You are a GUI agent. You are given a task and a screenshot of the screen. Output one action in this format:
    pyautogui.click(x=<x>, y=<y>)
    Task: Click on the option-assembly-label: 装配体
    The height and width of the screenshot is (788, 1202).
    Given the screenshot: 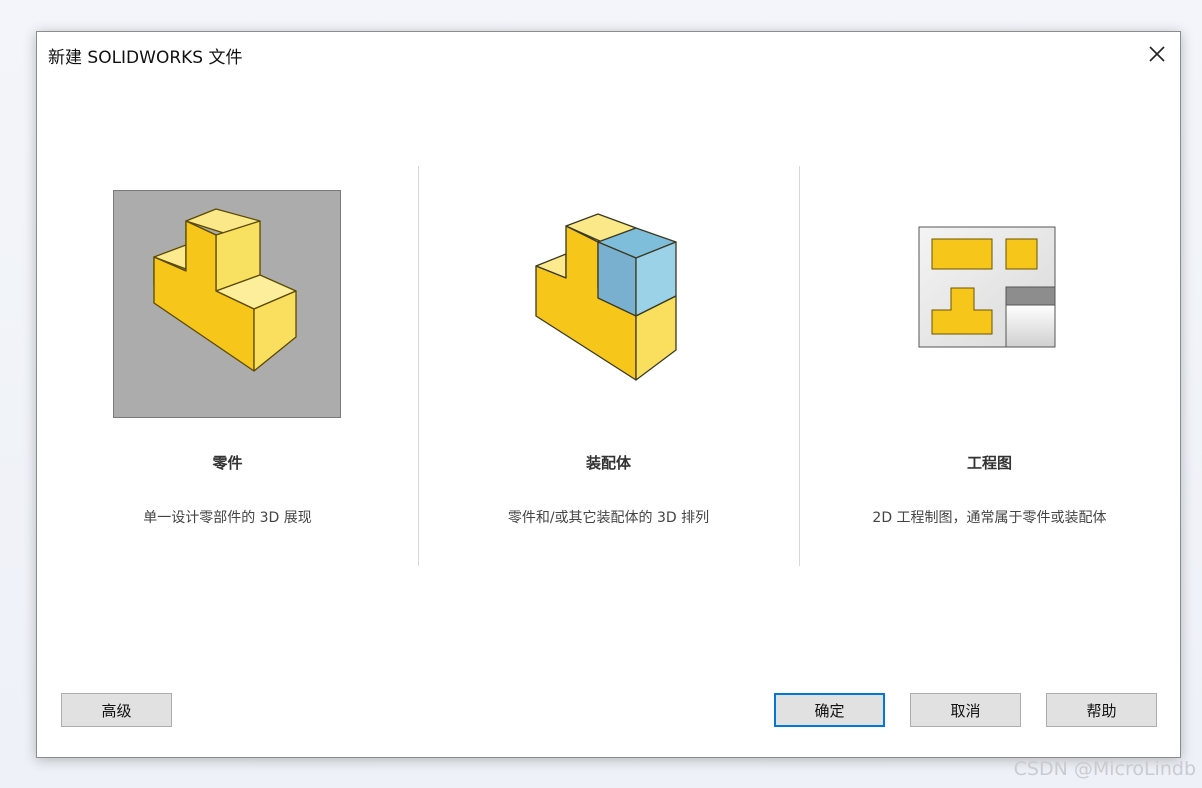 What is the action you would take?
    pyautogui.click(x=608, y=463)
    